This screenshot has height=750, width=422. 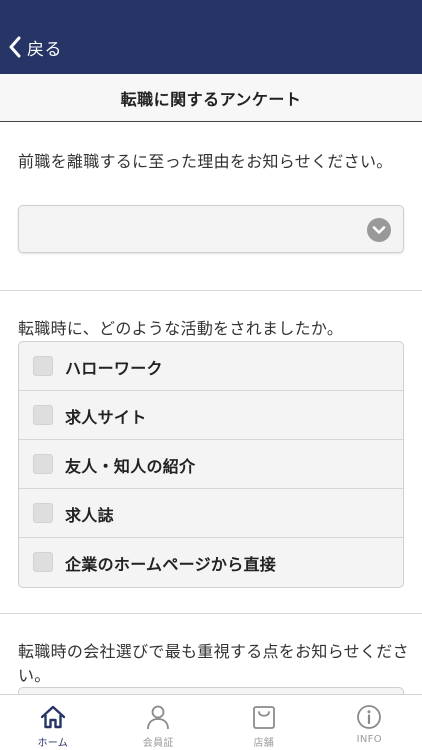 What do you see at coordinates (171, 564) in the screenshot?
I see `checkbox-label: 企業のホームページから直接` at bounding box center [171, 564].